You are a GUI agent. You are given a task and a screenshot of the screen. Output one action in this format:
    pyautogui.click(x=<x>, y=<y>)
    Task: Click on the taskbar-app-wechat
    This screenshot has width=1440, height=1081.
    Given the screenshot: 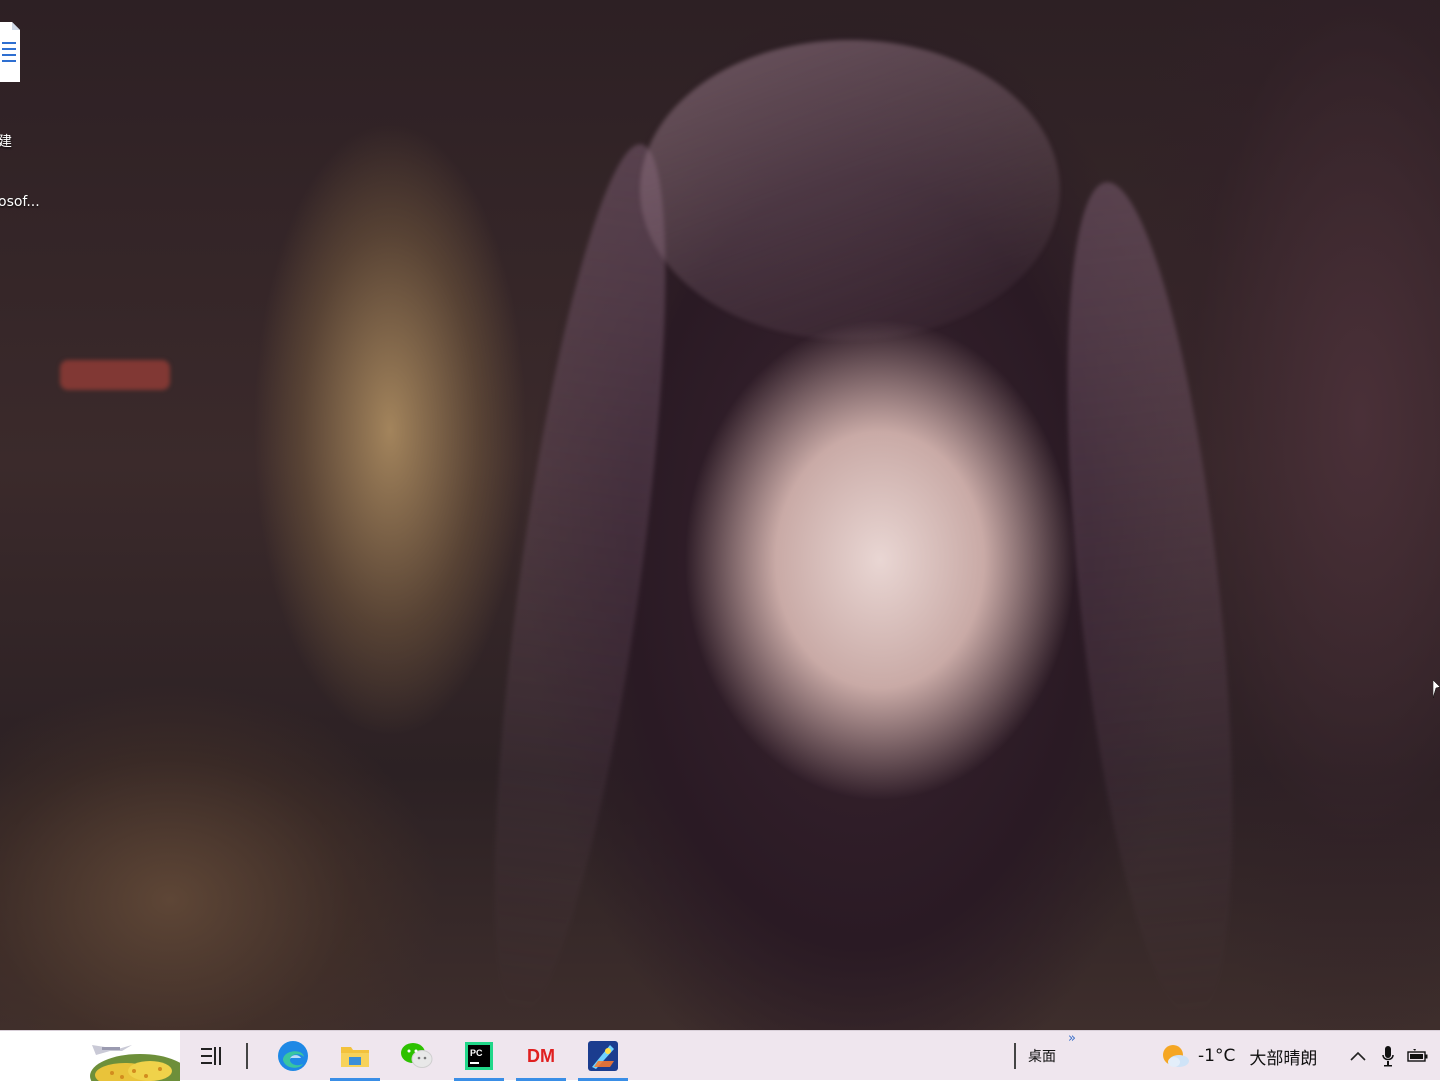 What is the action you would take?
    pyautogui.click(x=417, y=1056)
    